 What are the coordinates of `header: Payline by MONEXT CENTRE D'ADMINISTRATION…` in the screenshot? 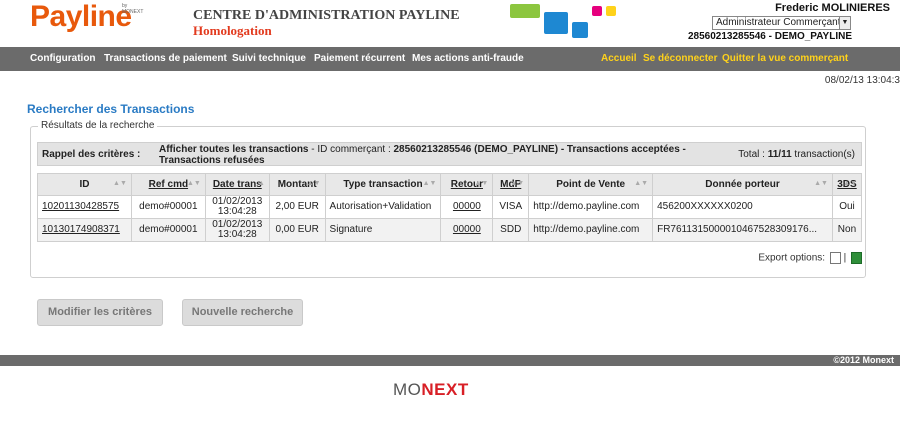 It's located at (450, 23).